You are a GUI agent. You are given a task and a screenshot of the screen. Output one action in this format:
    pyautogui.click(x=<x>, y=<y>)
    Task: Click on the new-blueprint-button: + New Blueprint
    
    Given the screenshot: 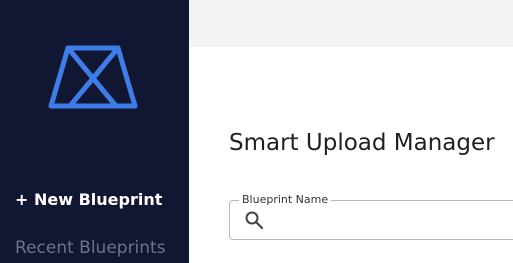 What is the action you would take?
    pyautogui.click(x=88, y=199)
    